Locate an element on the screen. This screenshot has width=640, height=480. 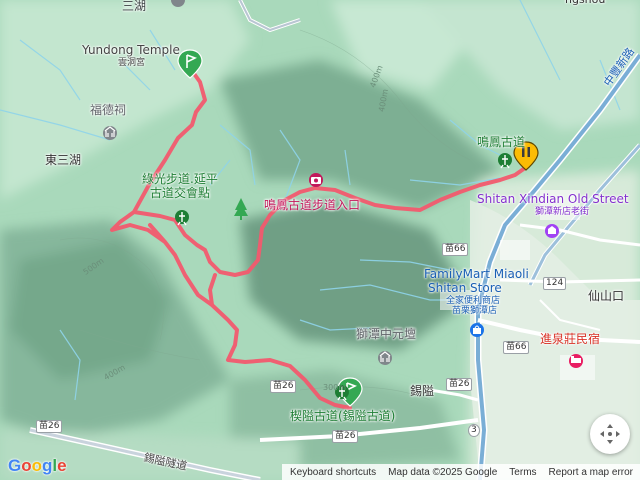
poi-name-line2: Shitan Store is located at coordinates (465, 287).